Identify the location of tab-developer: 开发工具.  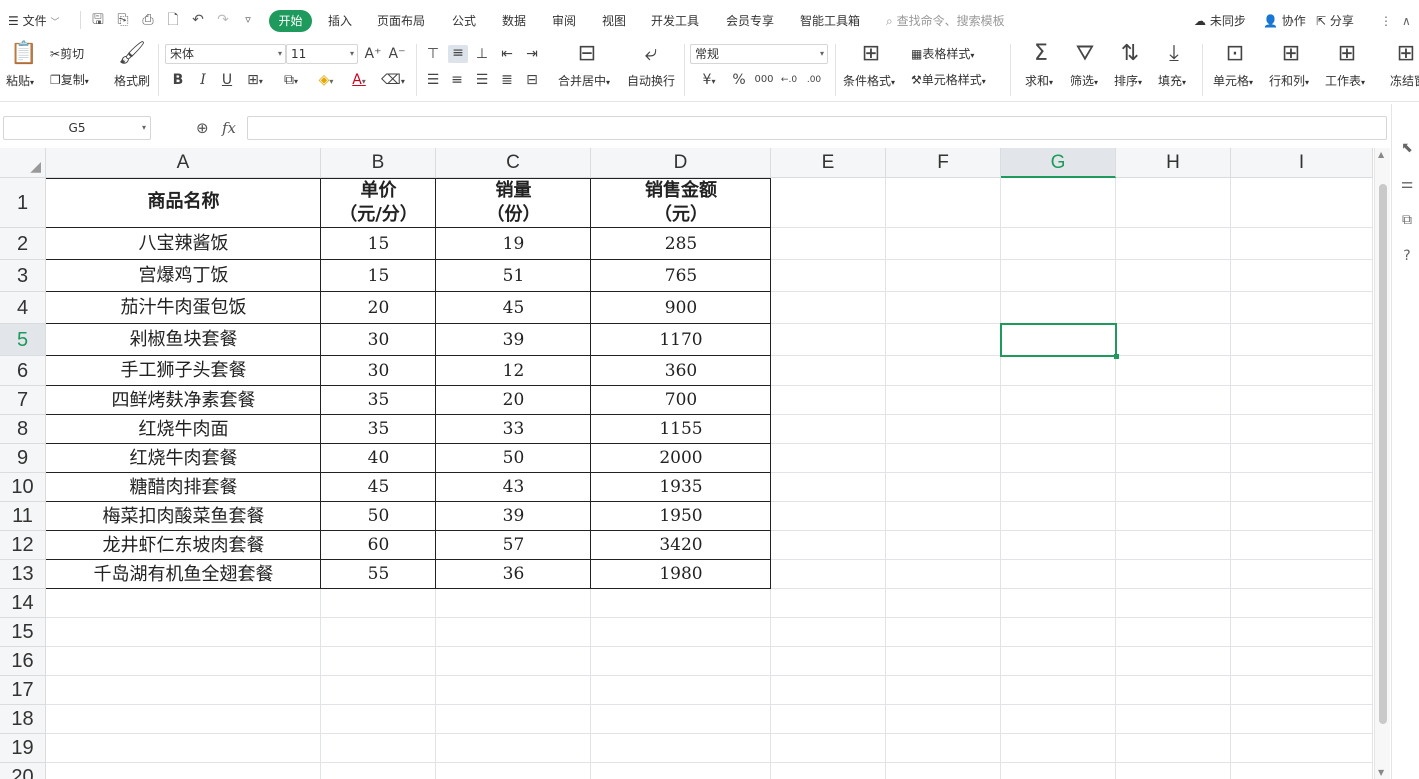
(675, 21).